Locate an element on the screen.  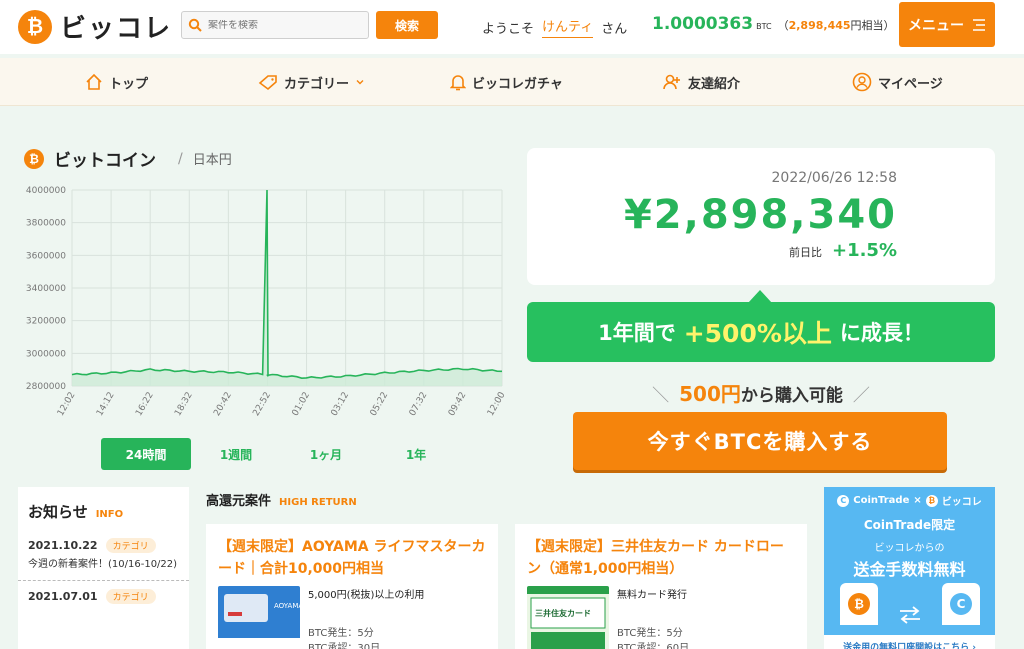
search-input is located at coordinates (283, 25).